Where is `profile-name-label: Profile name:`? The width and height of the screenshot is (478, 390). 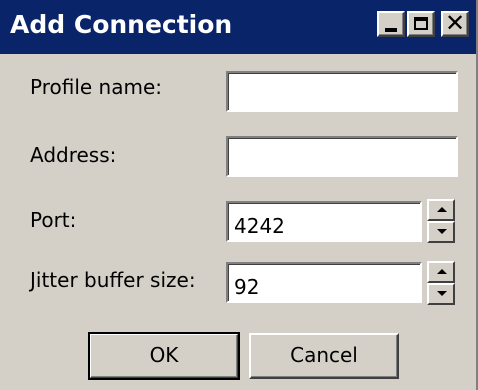 profile-name-label: Profile name: is located at coordinates (96, 87).